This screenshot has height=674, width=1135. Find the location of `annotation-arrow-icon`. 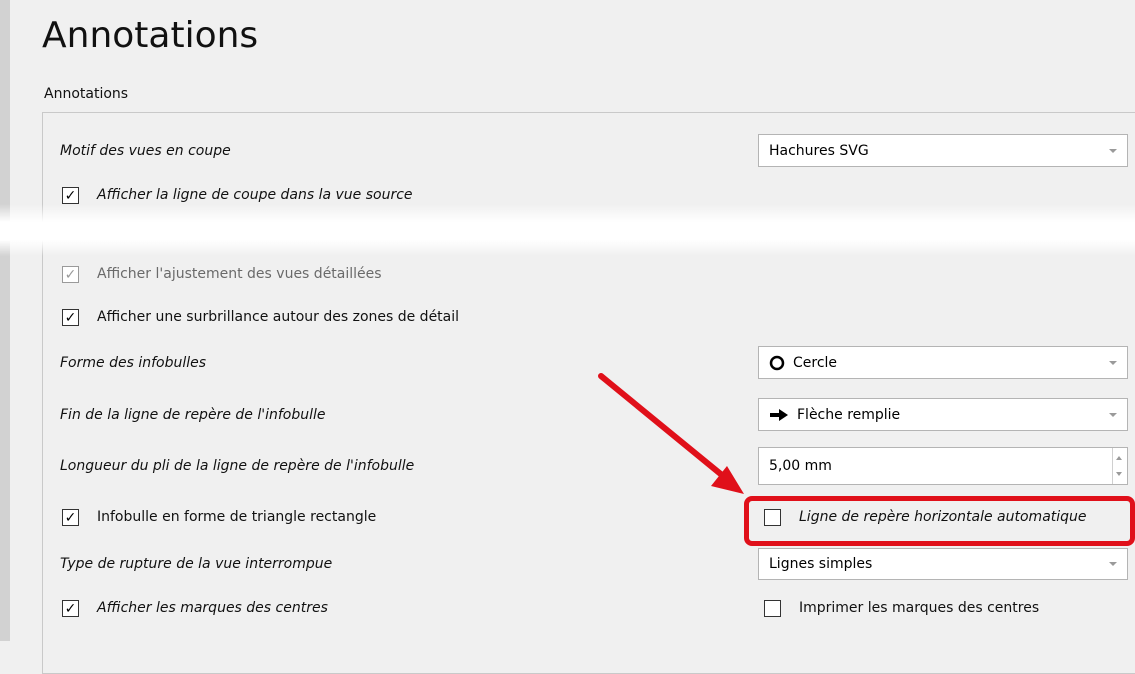

annotation-arrow-icon is located at coordinates (671, 433).